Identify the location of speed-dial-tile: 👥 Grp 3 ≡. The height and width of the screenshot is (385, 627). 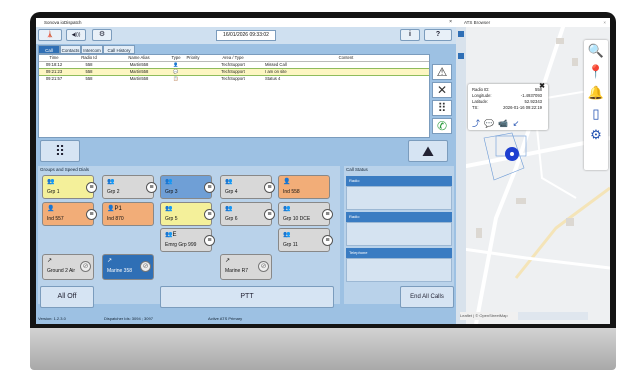
(187, 187).